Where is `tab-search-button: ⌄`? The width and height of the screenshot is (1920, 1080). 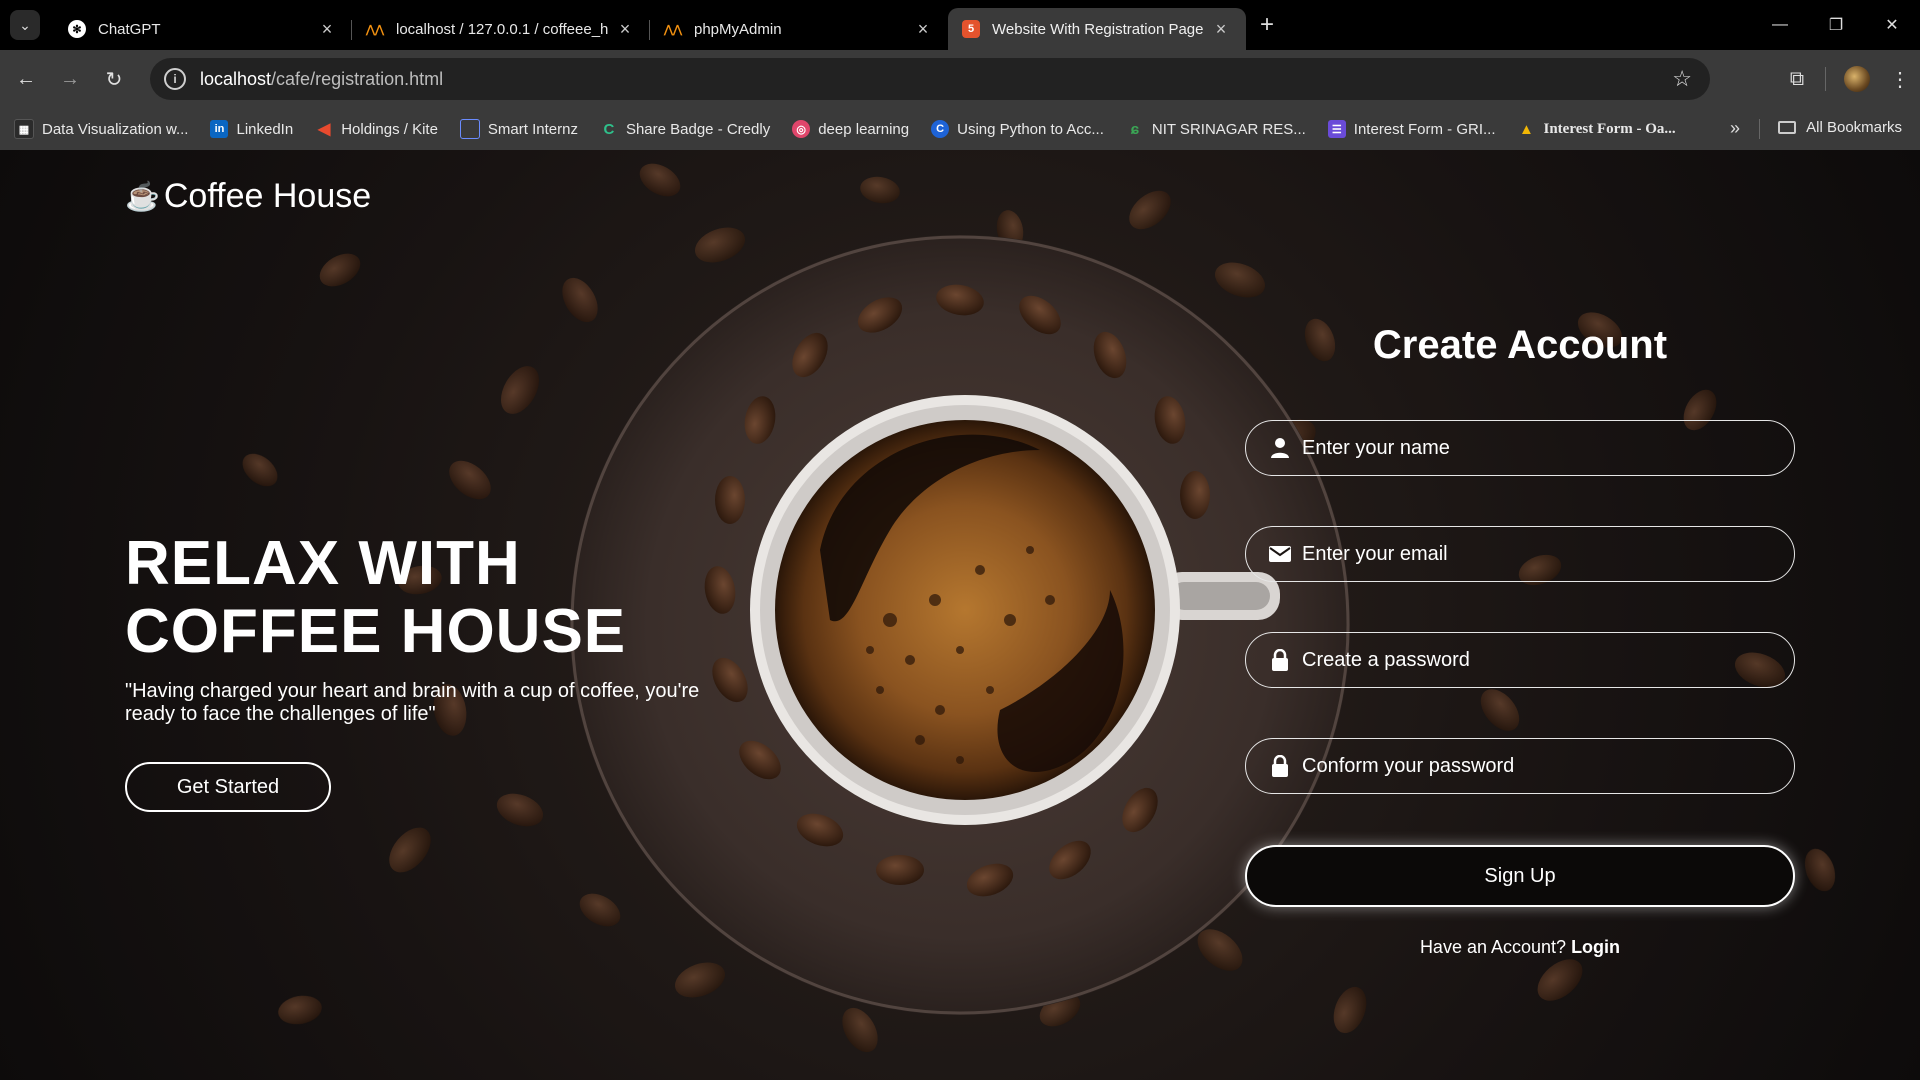
tab-search-button: ⌄ is located at coordinates (25, 25).